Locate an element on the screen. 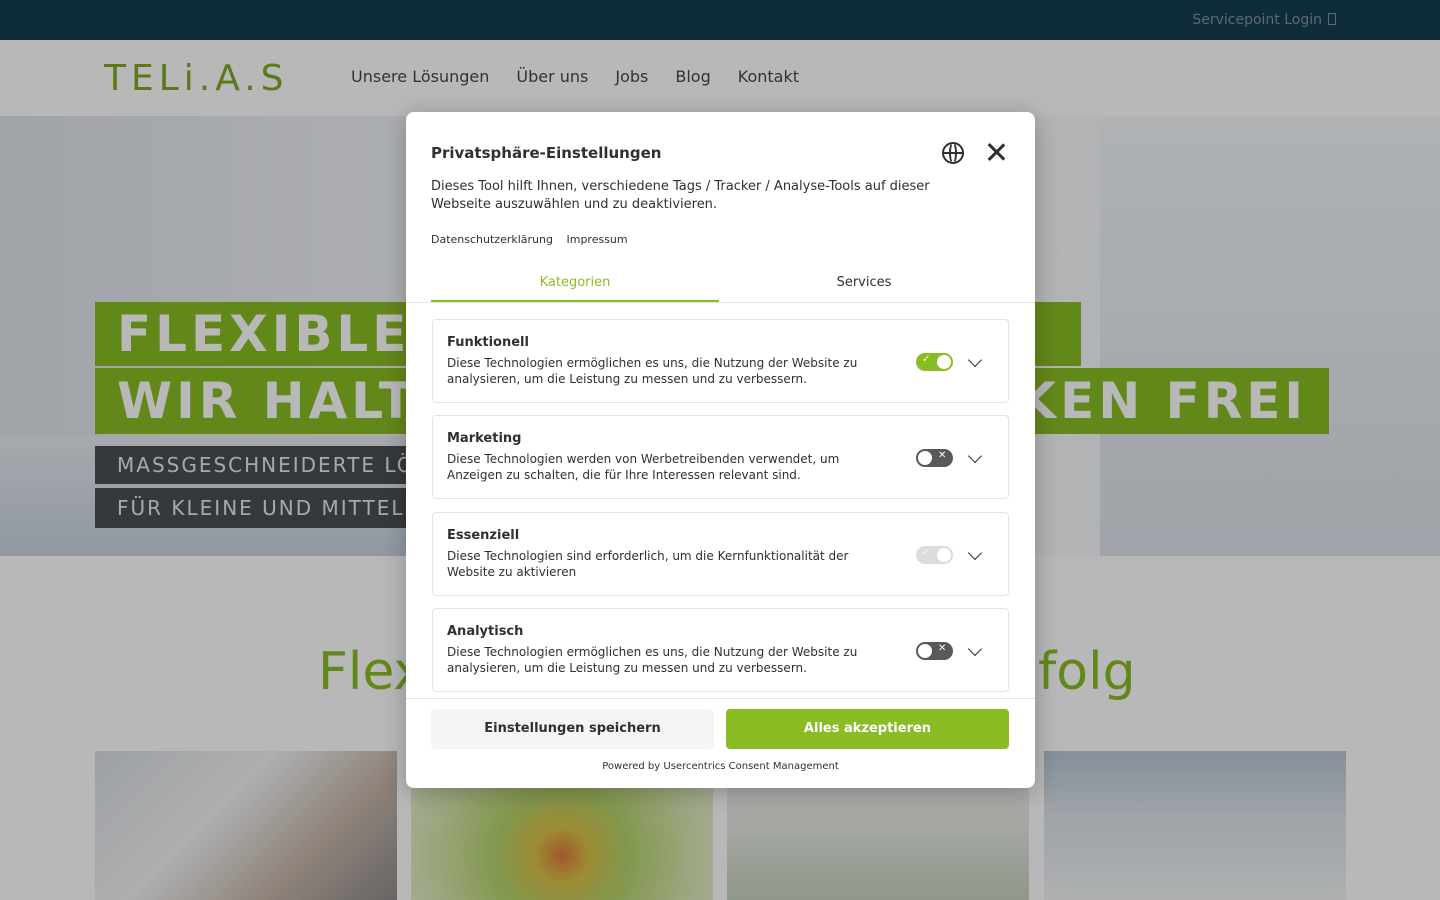 This screenshot has height=900, width=1440. globe-icon is located at coordinates (953, 153).